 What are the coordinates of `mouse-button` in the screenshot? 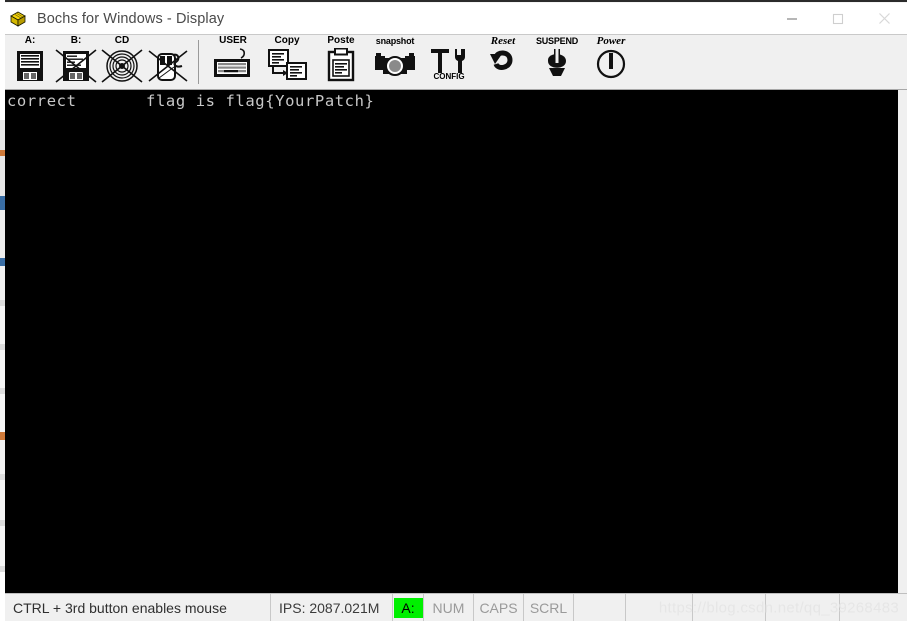 It's located at (168, 62).